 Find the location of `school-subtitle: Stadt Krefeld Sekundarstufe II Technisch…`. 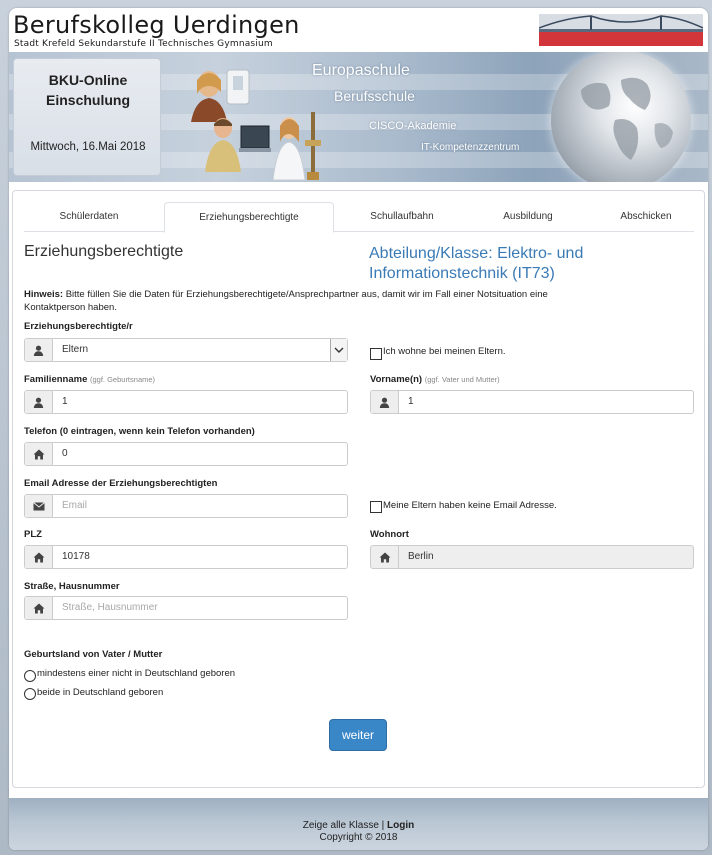

school-subtitle: Stadt Krefeld Sekundarstufe II Technisch… is located at coordinates (143, 44).